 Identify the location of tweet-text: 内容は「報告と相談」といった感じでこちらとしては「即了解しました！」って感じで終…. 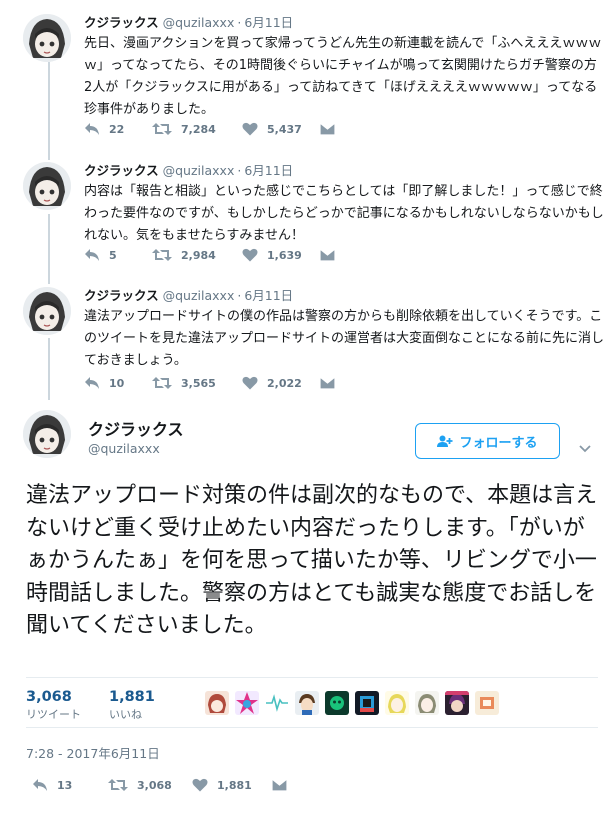
(344, 213).